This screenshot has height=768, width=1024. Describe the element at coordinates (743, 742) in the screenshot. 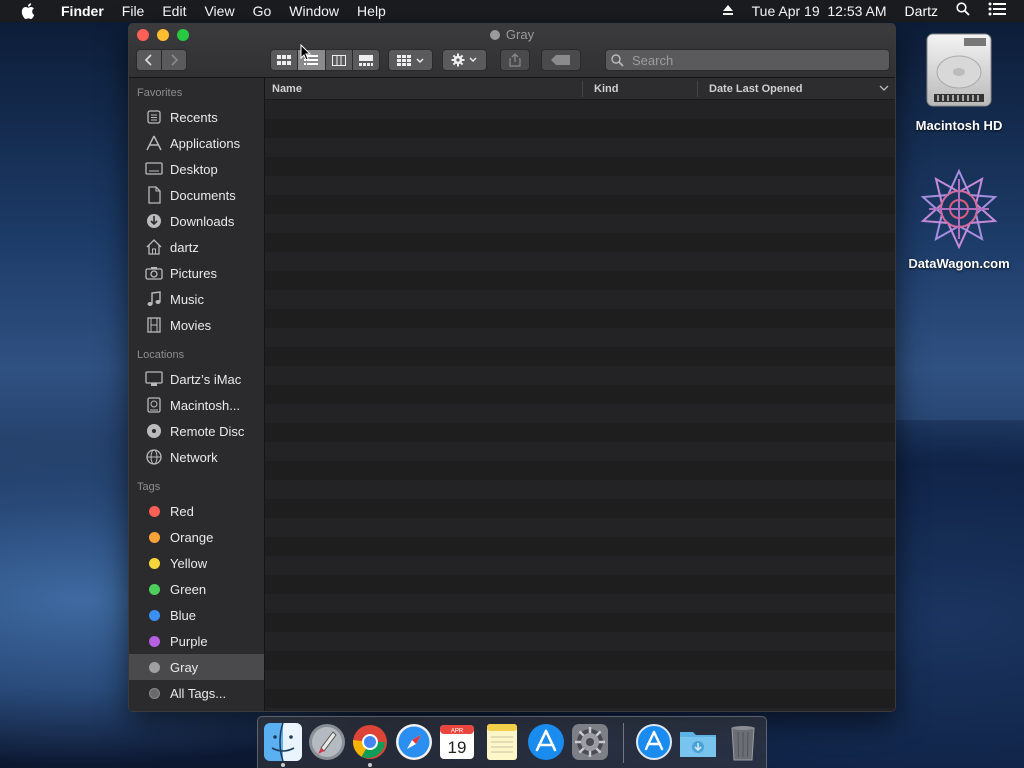

I see `dock-trash-icon` at that location.